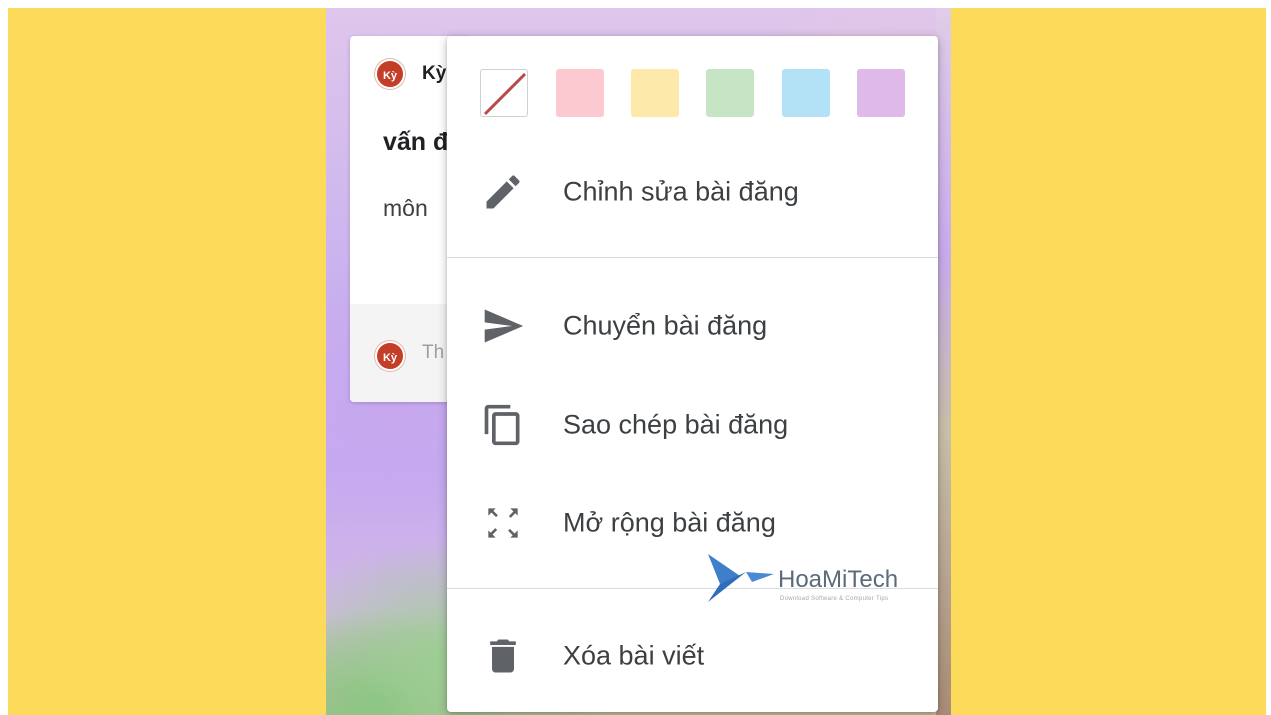 This screenshot has height=715, width=1271. I want to click on trash-icon, so click(503, 656).